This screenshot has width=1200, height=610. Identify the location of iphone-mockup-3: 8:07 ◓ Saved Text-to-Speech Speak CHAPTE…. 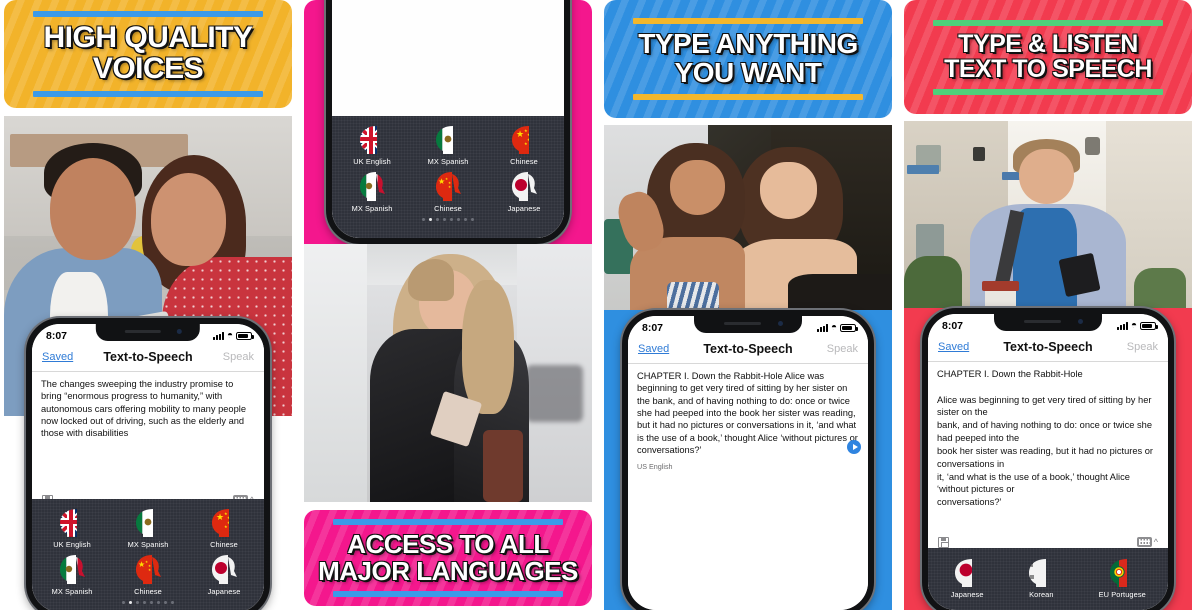
(748, 460).